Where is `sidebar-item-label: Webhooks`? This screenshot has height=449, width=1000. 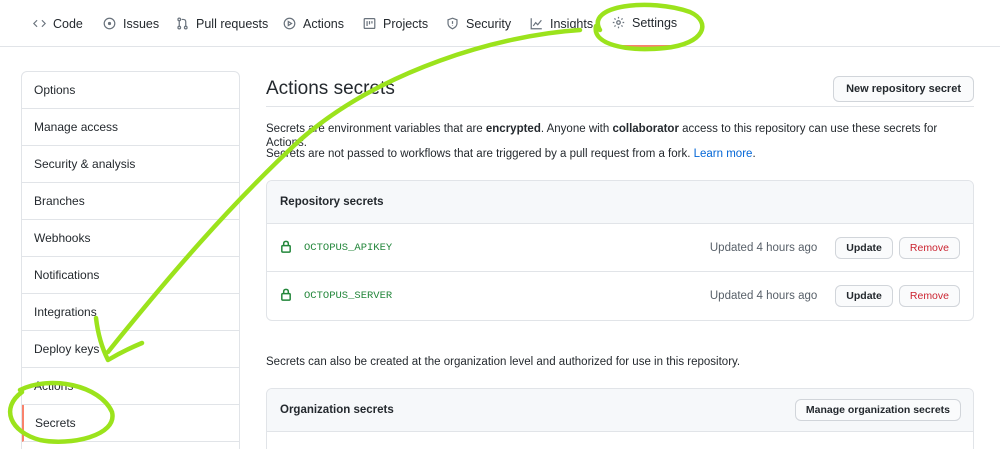 sidebar-item-label: Webhooks is located at coordinates (62, 238).